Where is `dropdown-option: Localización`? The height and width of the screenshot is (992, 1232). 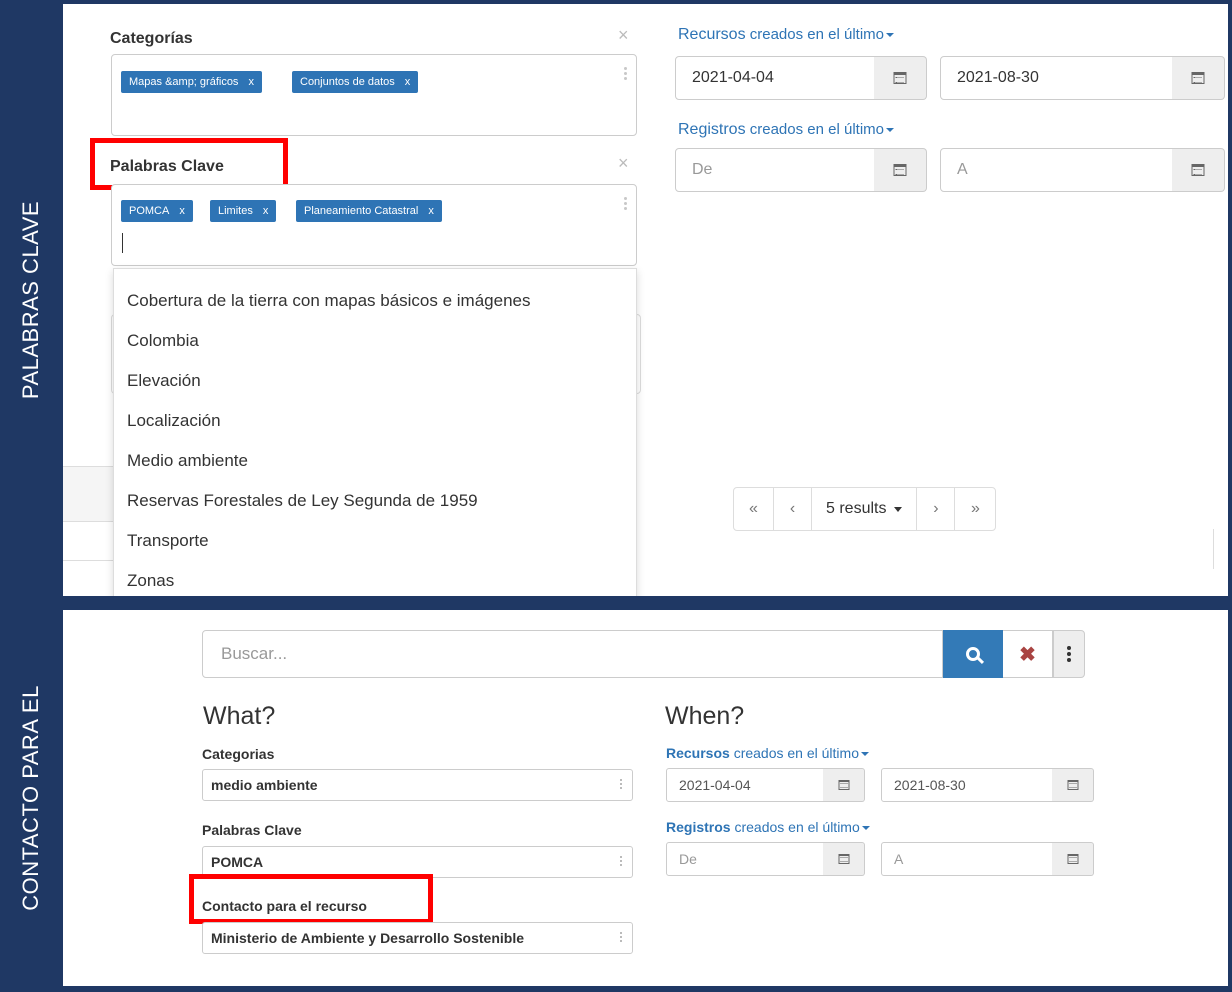
dropdown-option: Localización is located at coordinates (375, 421).